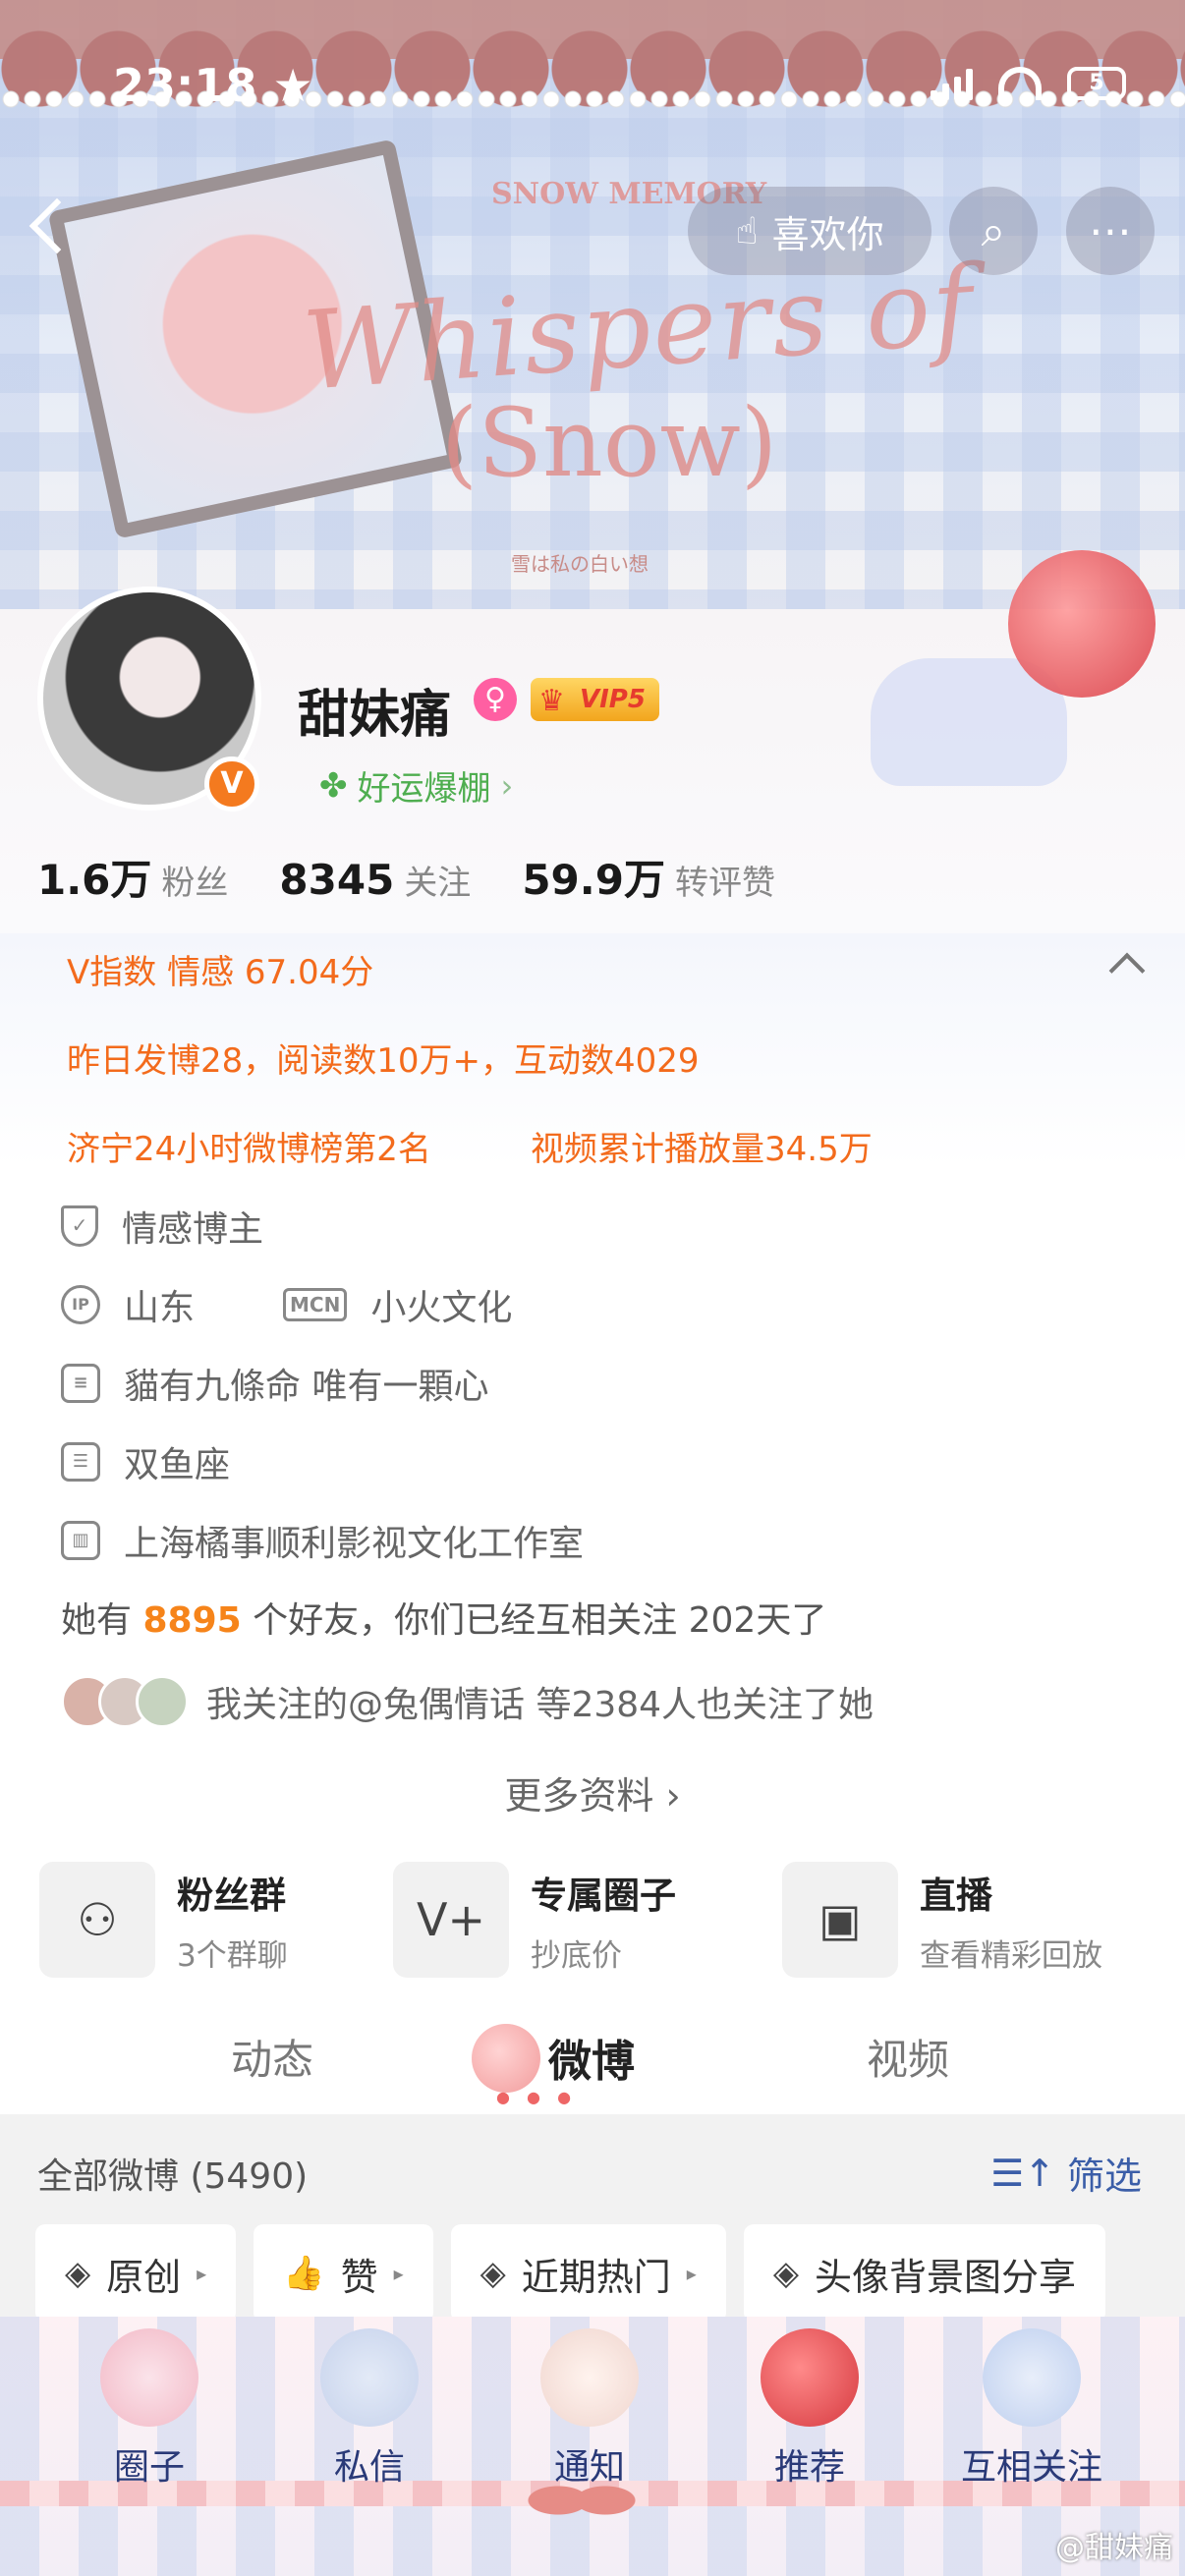 This screenshot has width=1185, height=2576. What do you see at coordinates (580, 564) in the screenshot?
I see `banner-caption: 雪は私の白い想` at bounding box center [580, 564].